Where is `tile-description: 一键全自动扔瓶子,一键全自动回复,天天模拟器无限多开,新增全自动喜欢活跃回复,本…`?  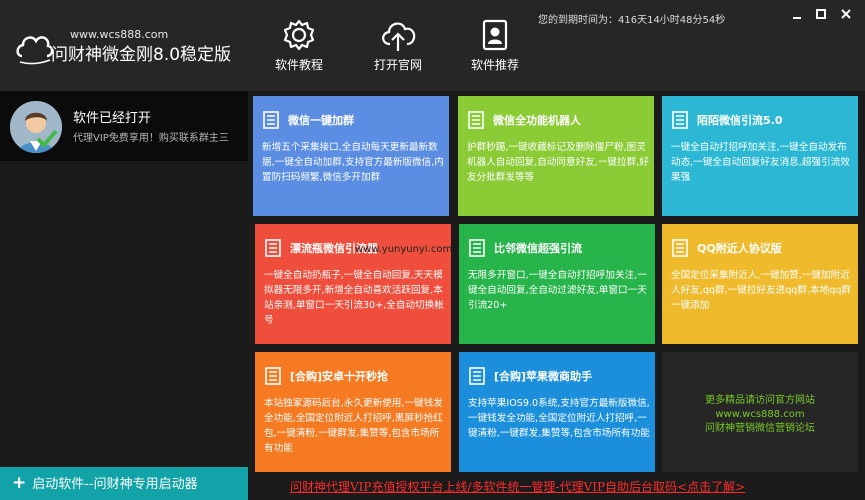 tile-description: 一键全自动扔瓶子,一键全自动回复,天天模拟器无限多开,新增全自动喜欢活跃回复,本… is located at coordinates (354, 298).